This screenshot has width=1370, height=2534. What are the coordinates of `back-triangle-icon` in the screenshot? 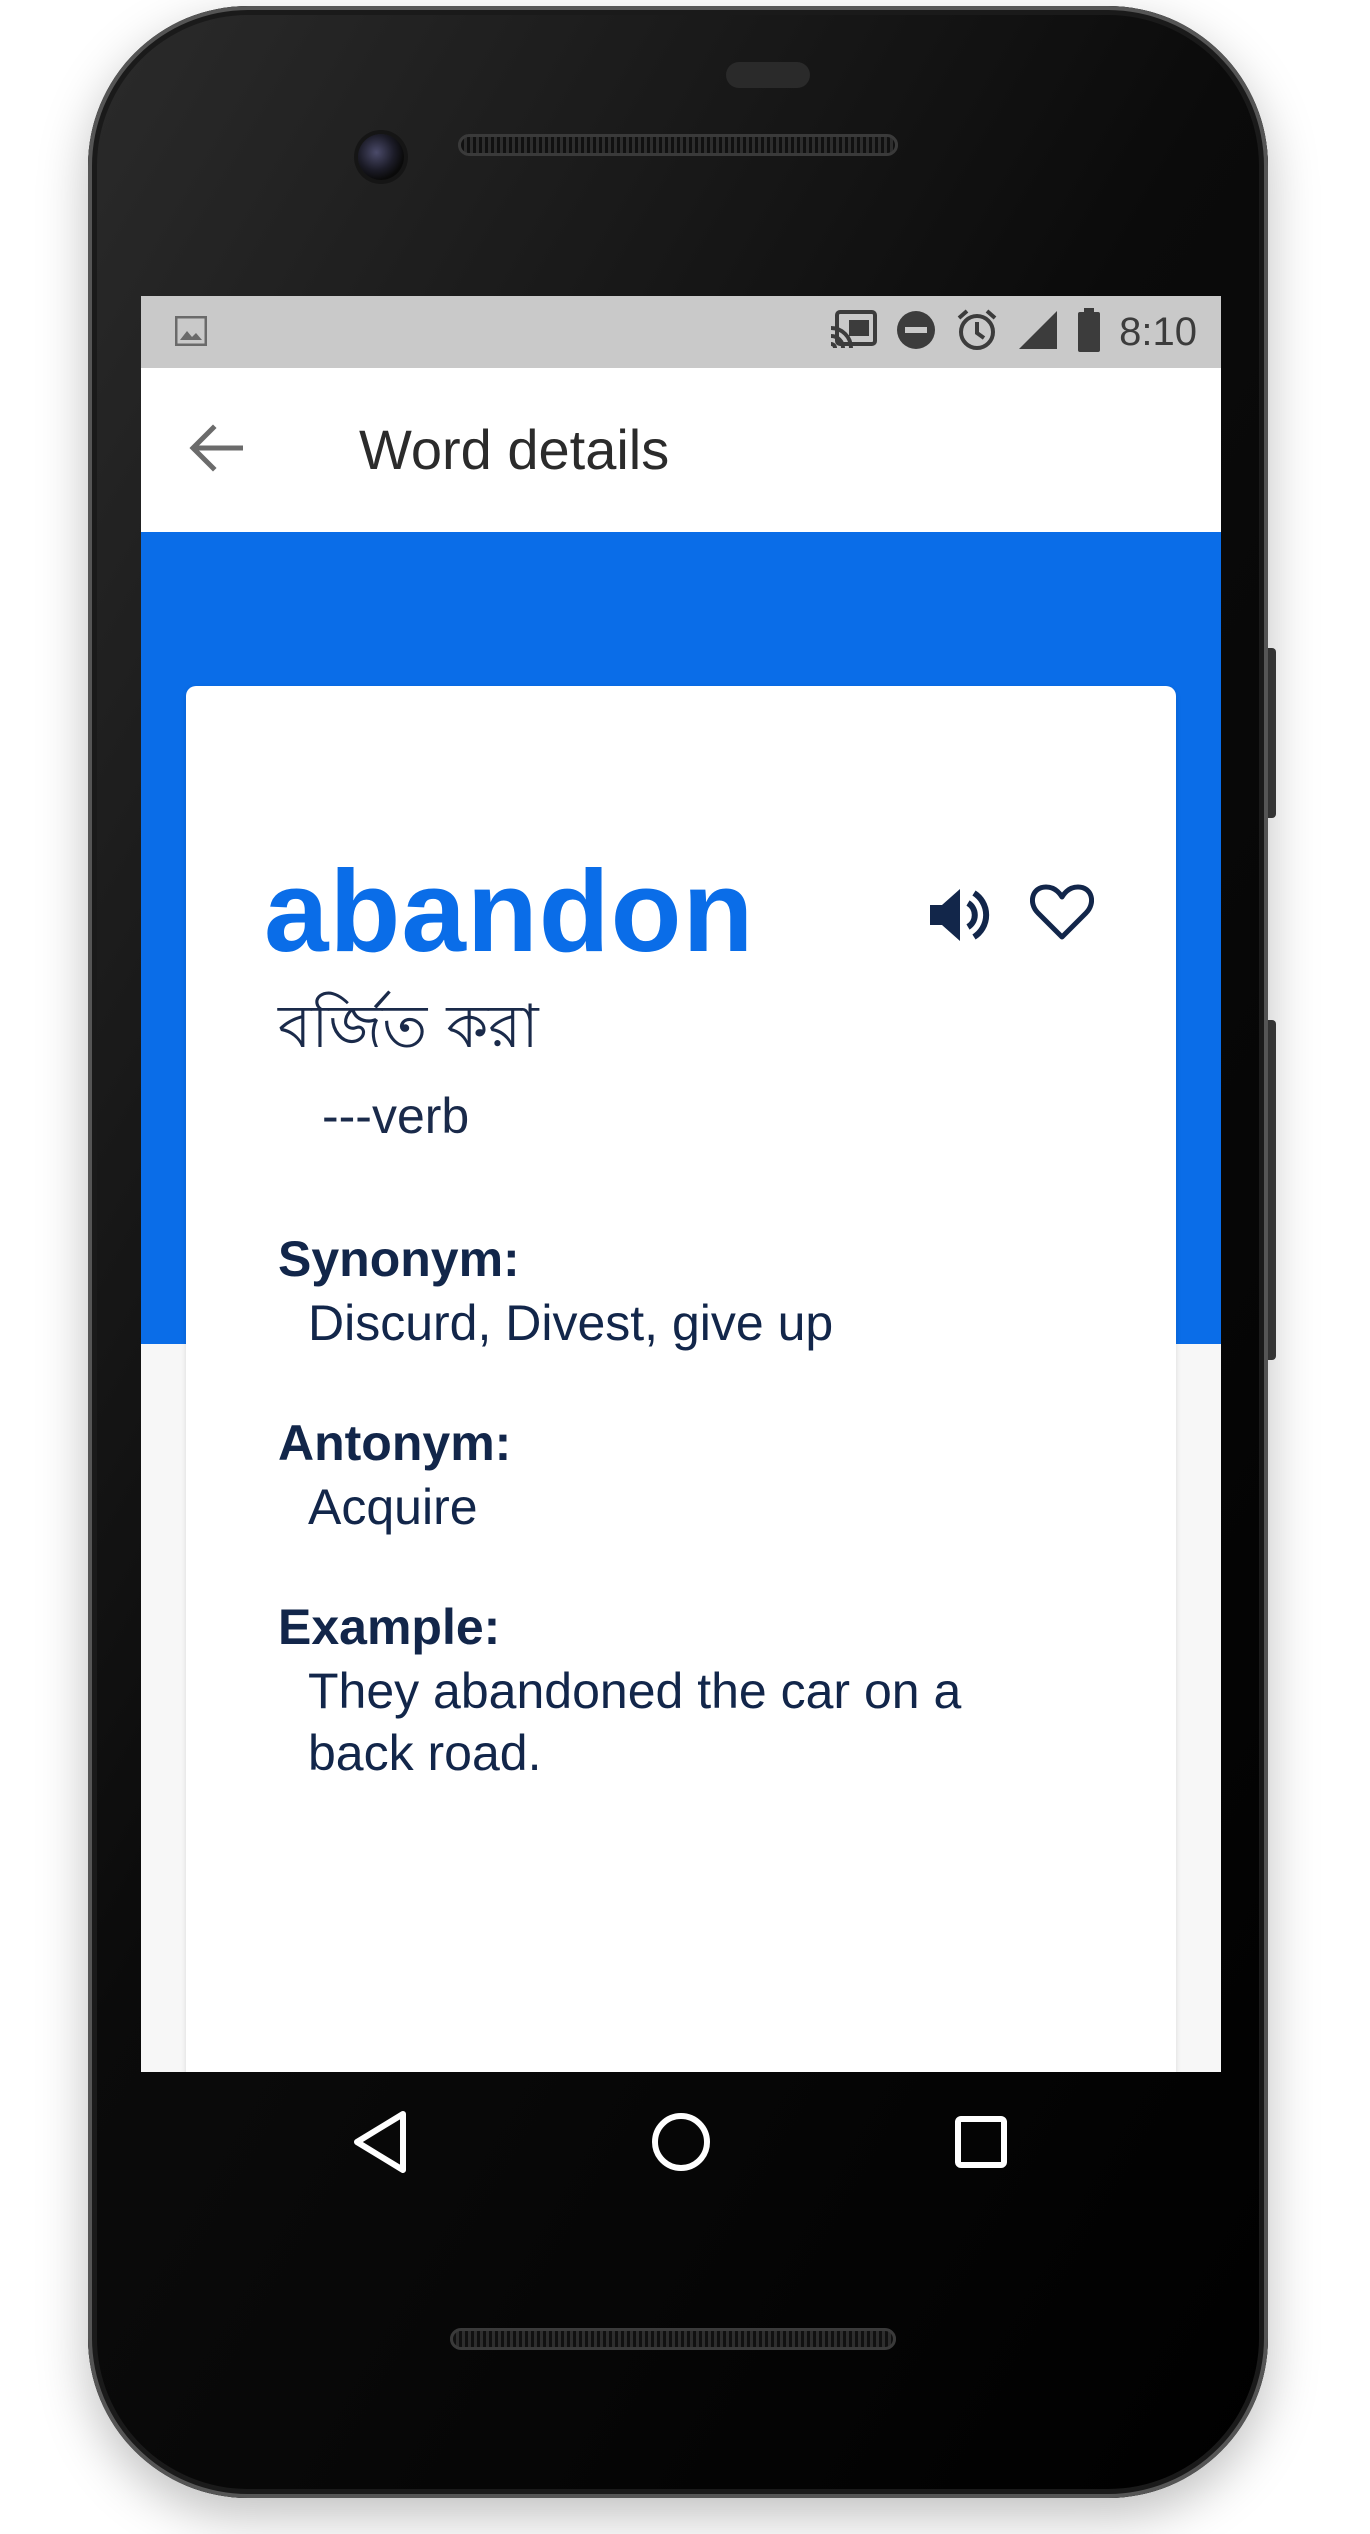 It's located at (381, 2144).